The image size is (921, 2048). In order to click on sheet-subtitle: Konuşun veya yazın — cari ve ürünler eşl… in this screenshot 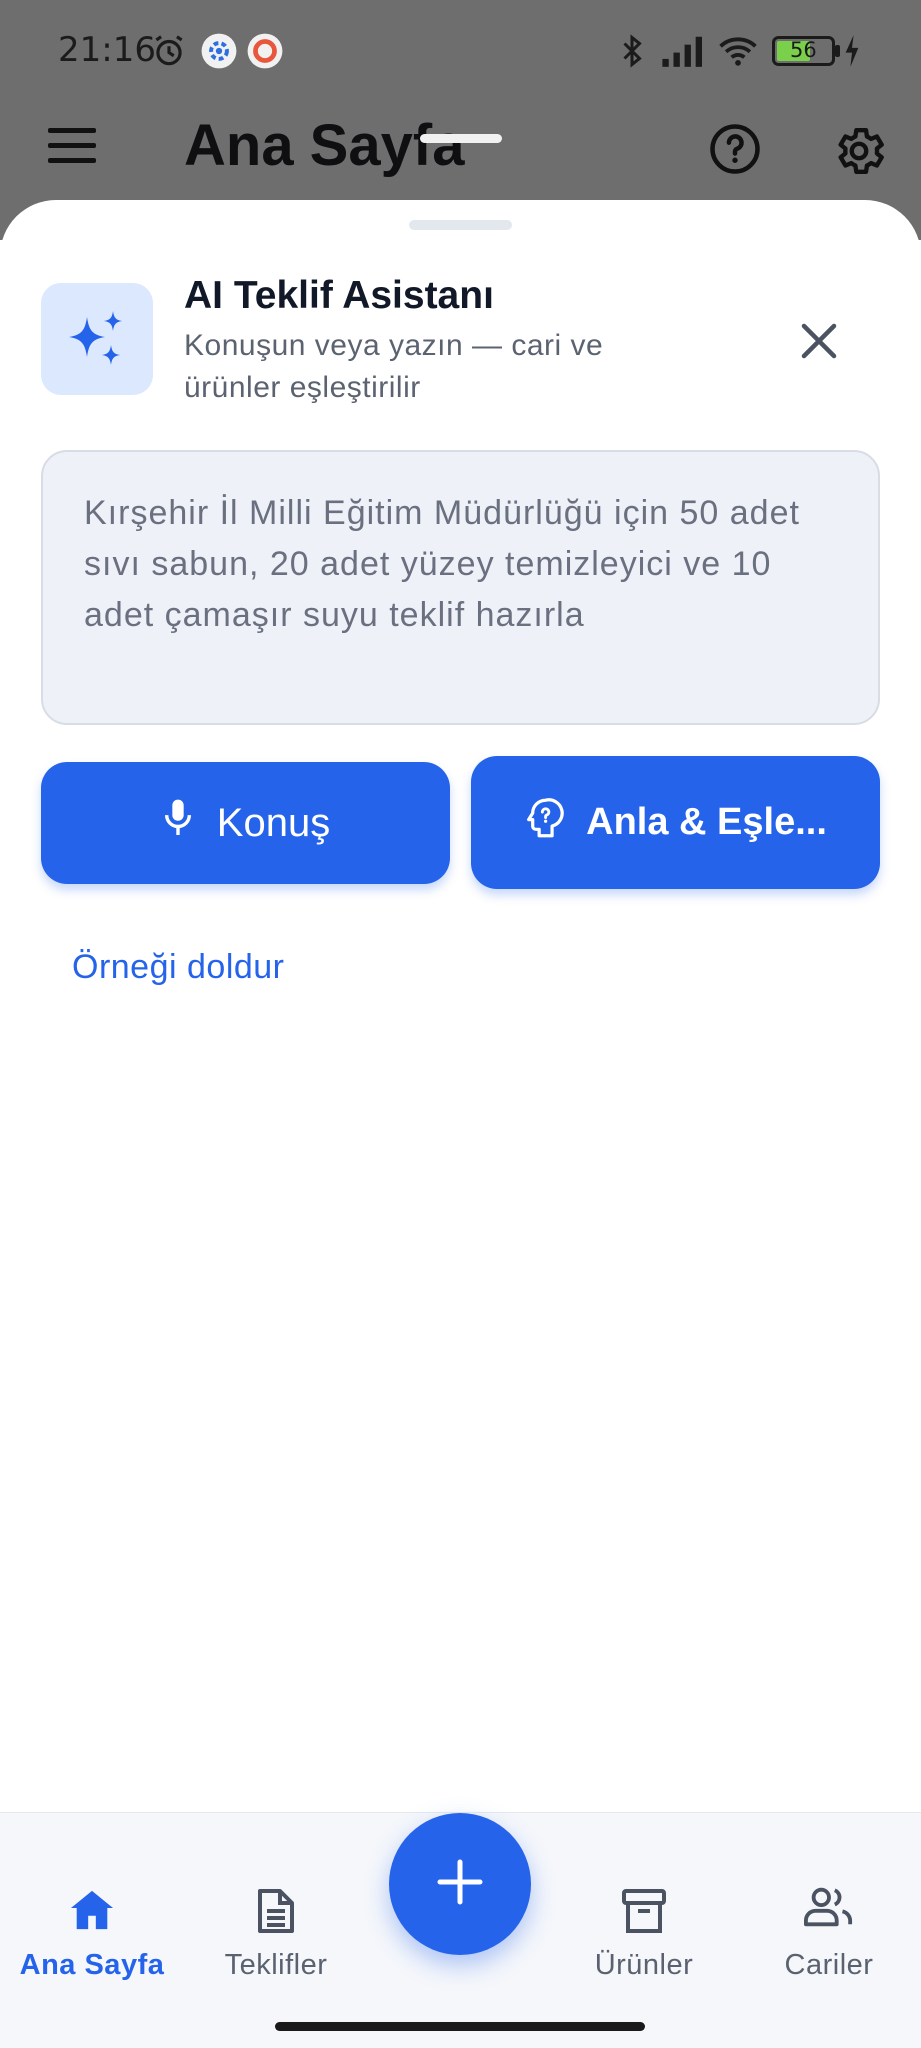, I will do `click(394, 366)`.